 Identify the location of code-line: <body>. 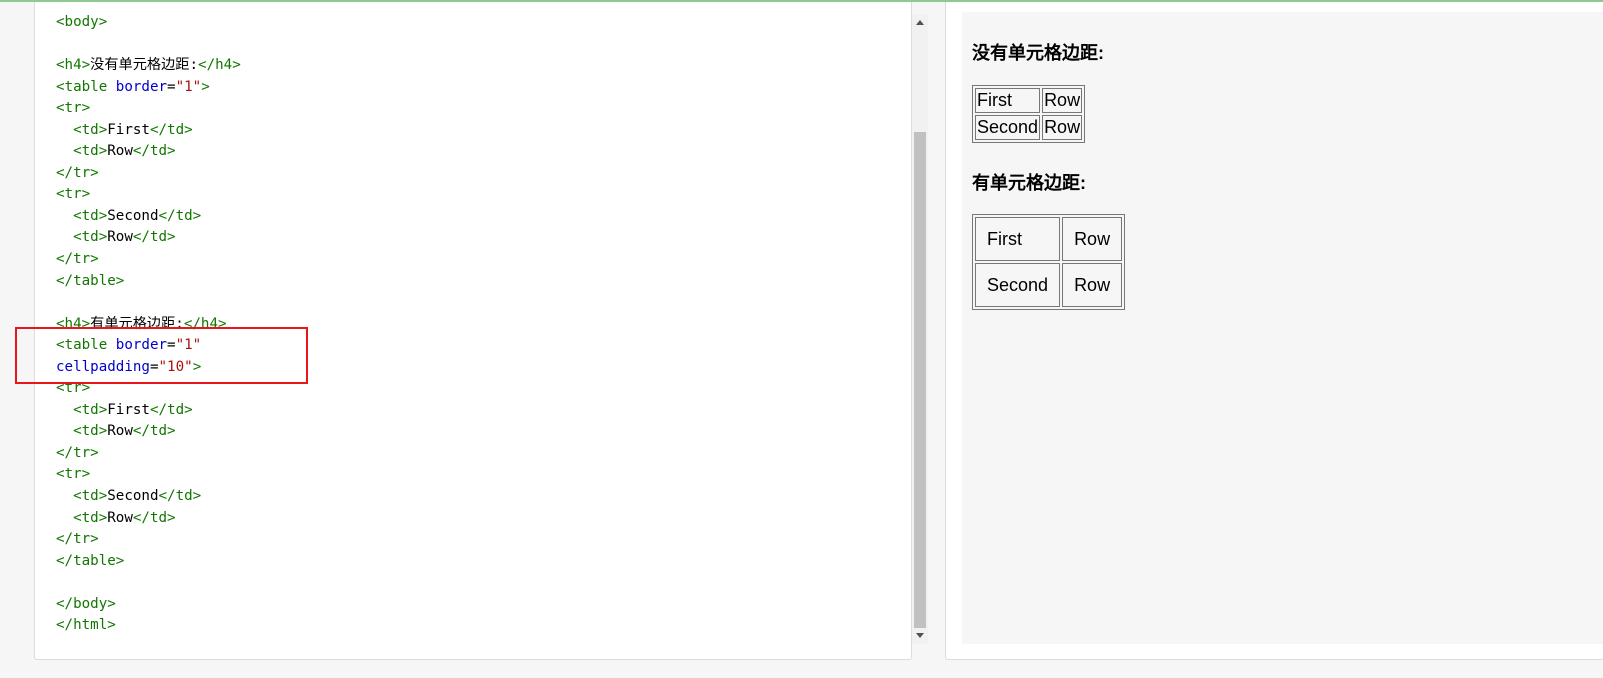
(466, 23).